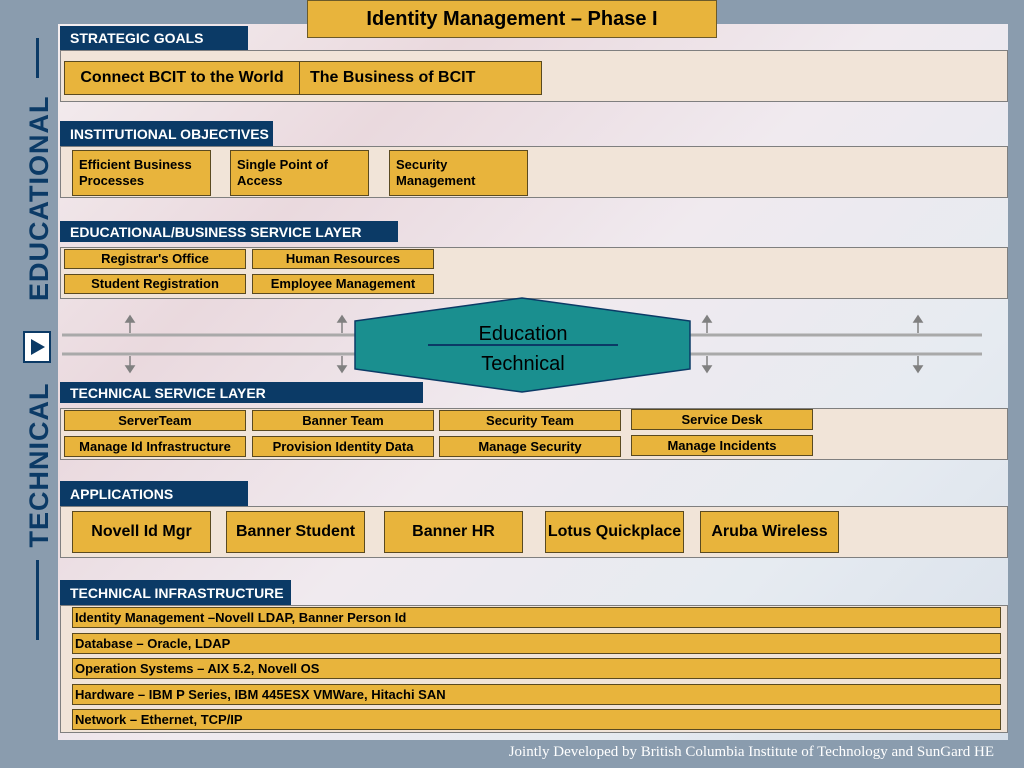 The image size is (1024, 768). I want to click on team-box: Service Desk, so click(722, 419).